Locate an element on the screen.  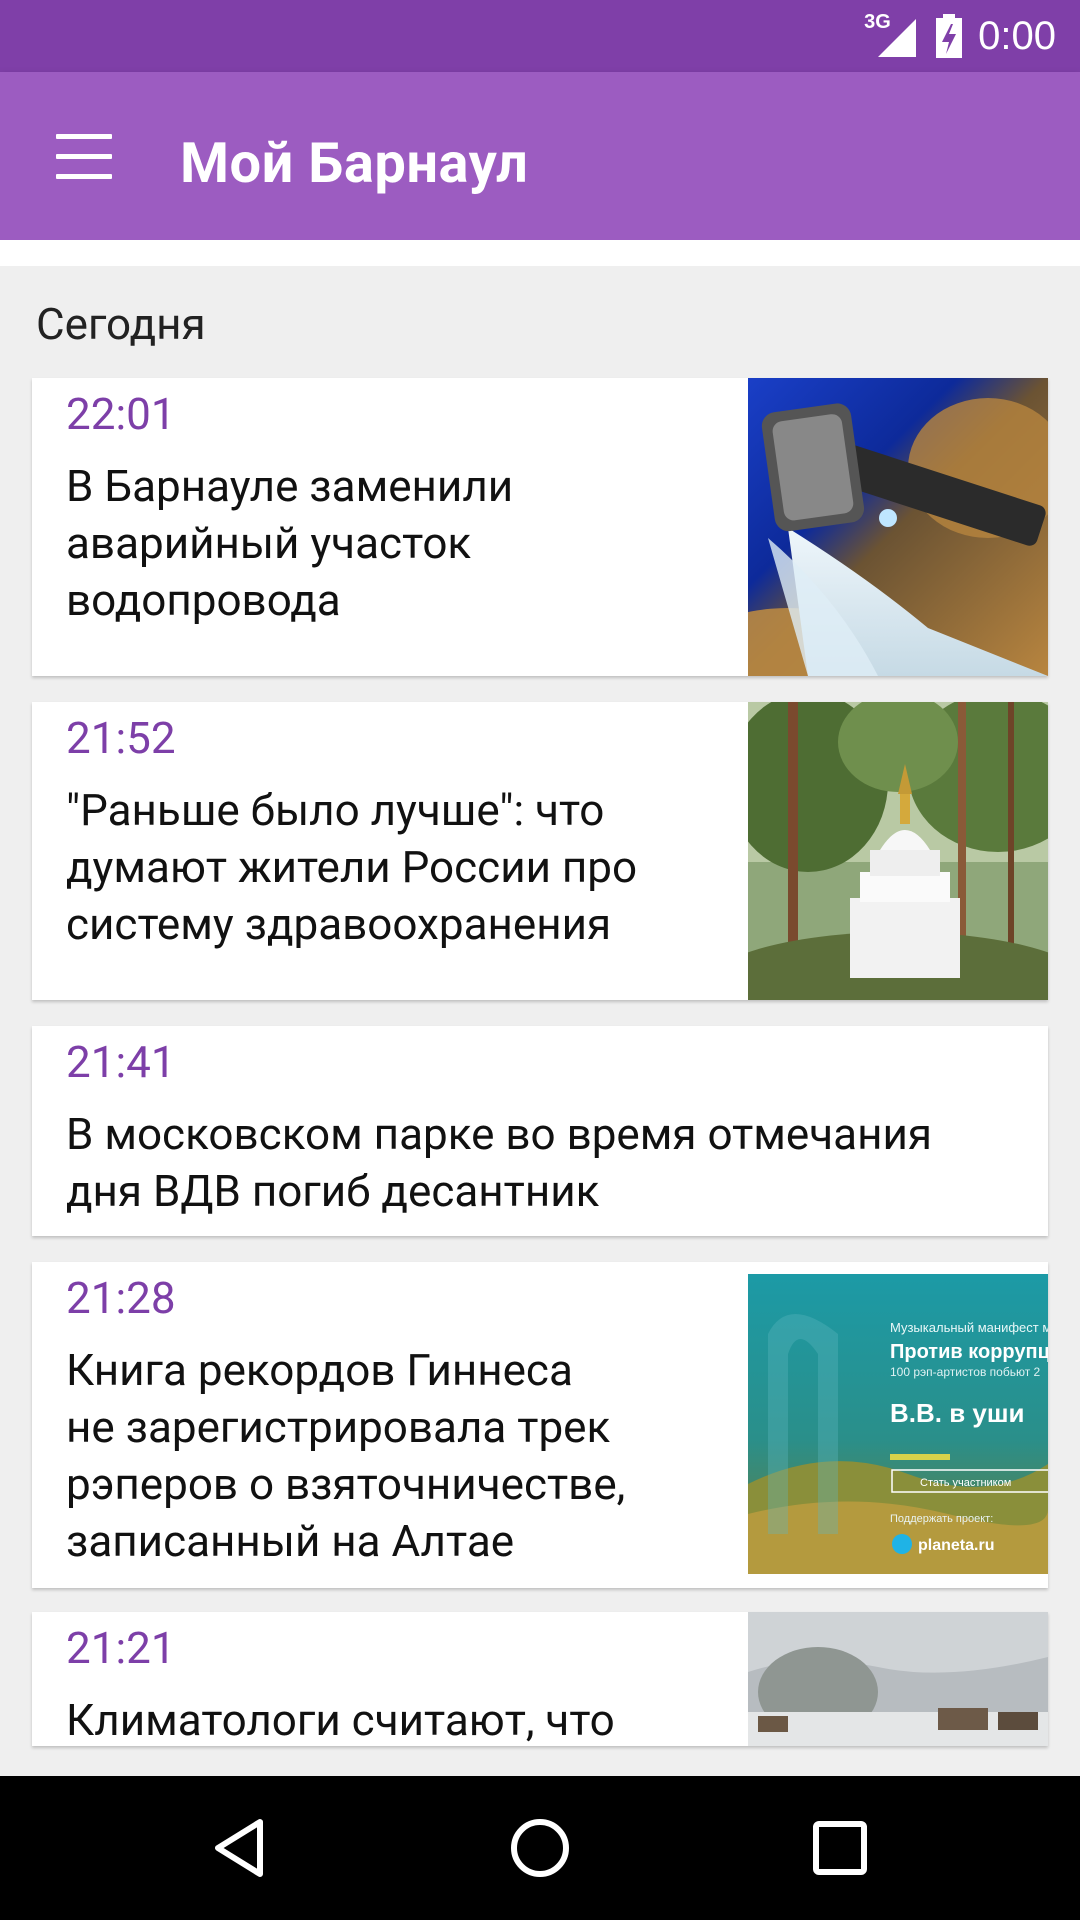
app-bar: Мой Барнаул is located at coordinates (540, 156).